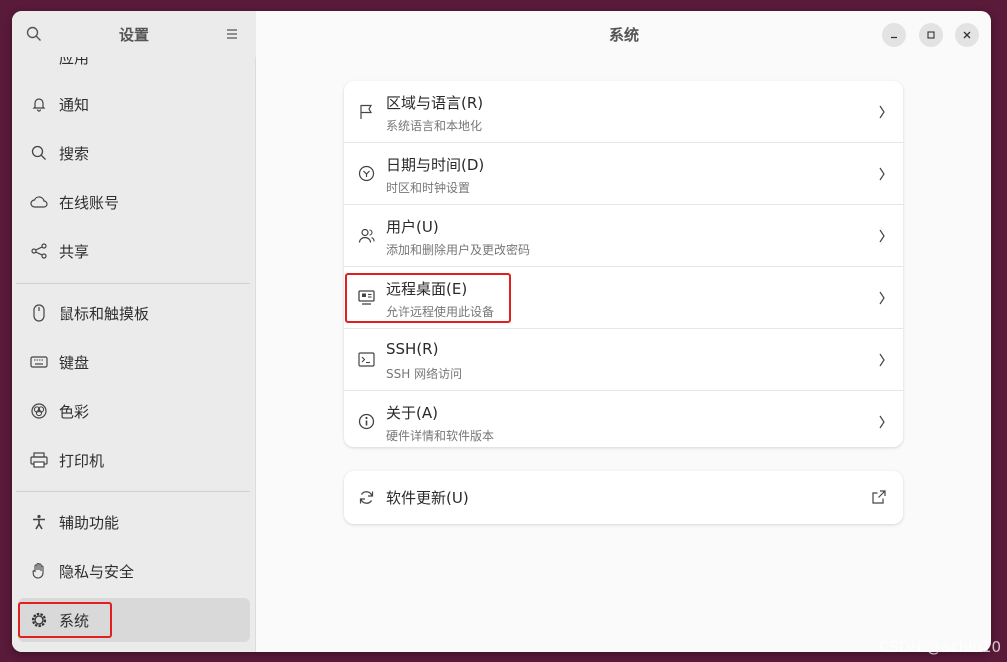  I want to click on row-title: 日期与时间(D), so click(435, 165).